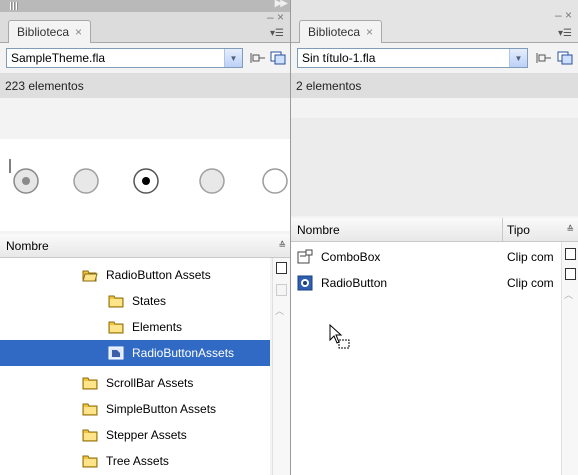 The image size is (578, 475). I want to click on list-item: ScrollBar Assets, so click(176, 383).